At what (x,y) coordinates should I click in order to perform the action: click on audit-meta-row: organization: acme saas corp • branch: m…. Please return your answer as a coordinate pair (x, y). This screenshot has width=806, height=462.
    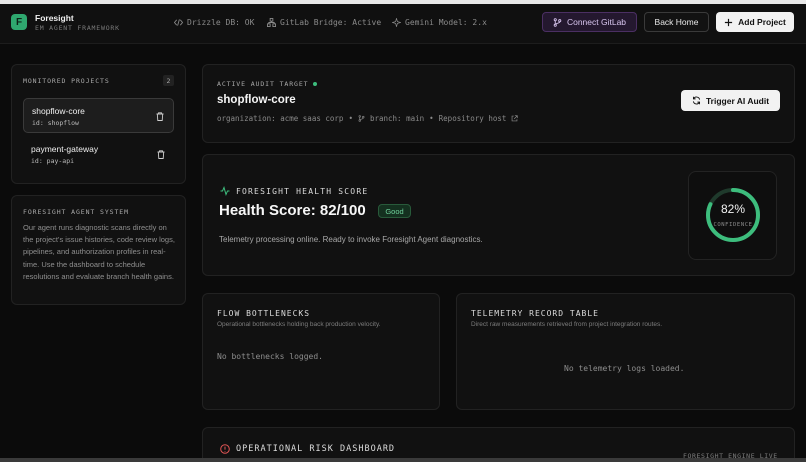
    Looking at the image, I should click on (368, 118).